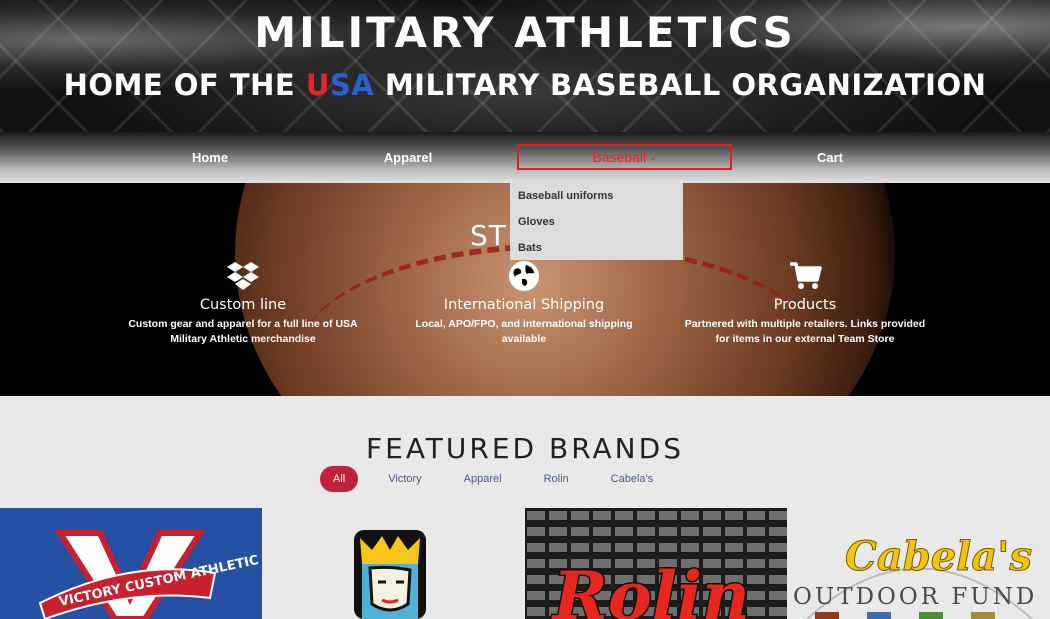  I want to click on main-nav: Home Apparel Baseball ⌄ Cart, so click(525, 157).